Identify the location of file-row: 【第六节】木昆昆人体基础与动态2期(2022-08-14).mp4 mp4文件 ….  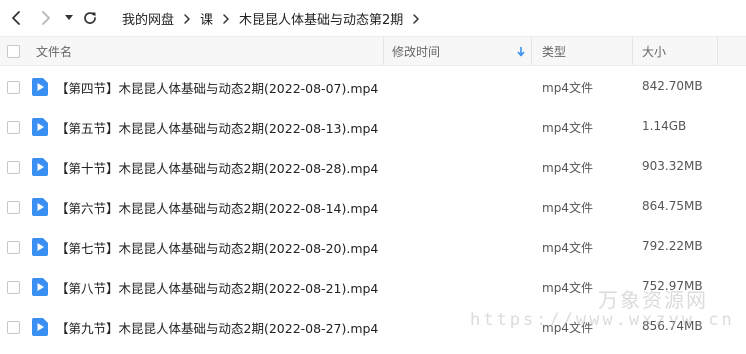
(373, 207).